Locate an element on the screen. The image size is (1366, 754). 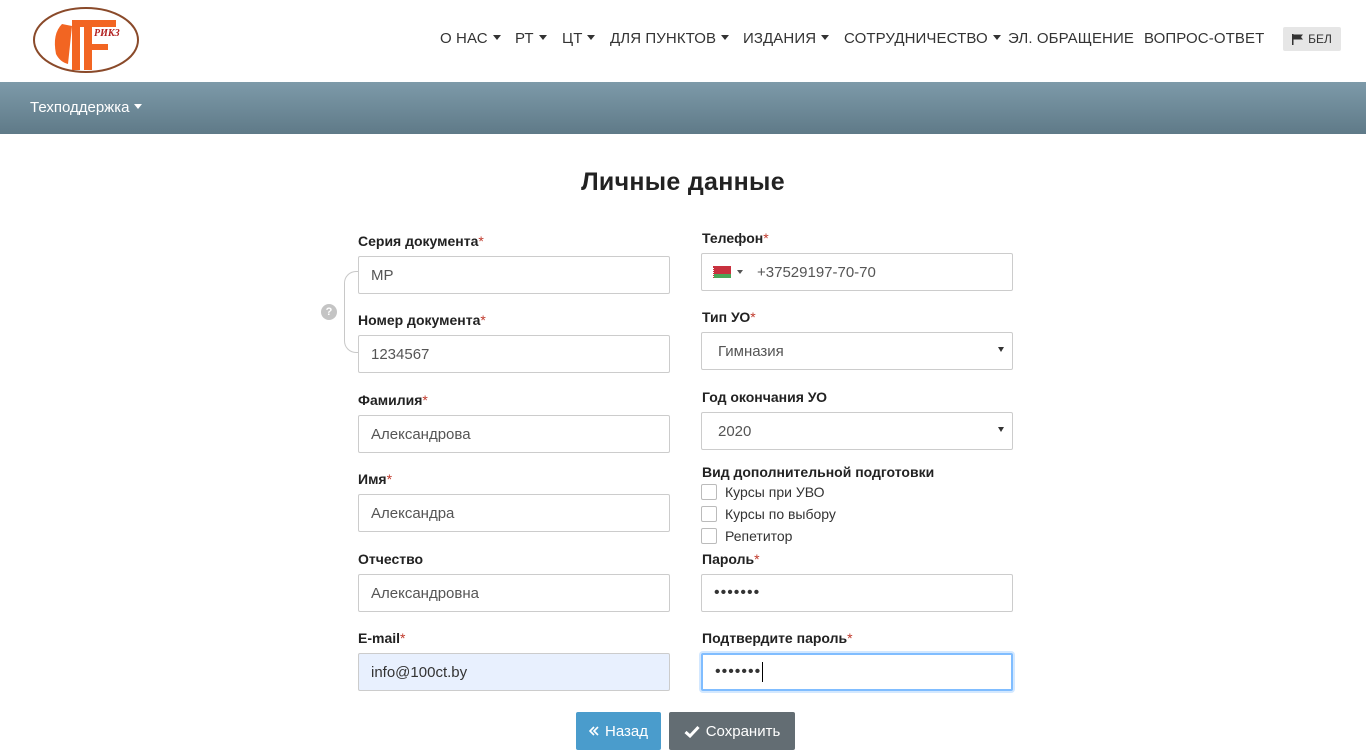
nav-item-publications: ИЗДАНИЯ is located at coordinates (786, 39).